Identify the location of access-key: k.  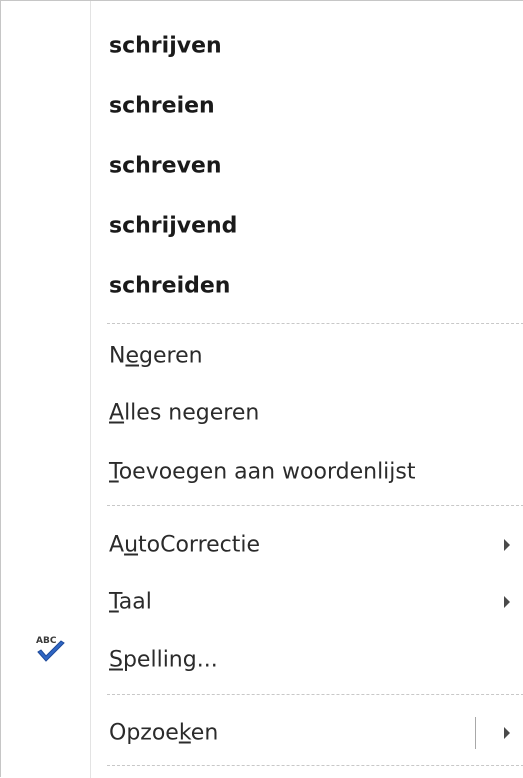
(184, 733).